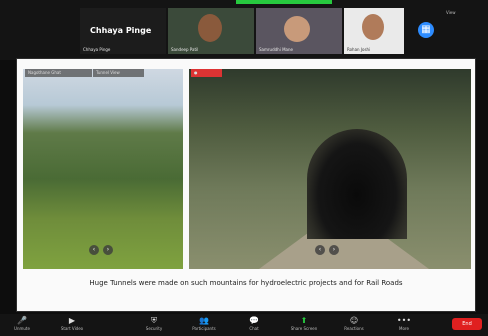  I want to click on rec-badge: ●, so click(206, 73).